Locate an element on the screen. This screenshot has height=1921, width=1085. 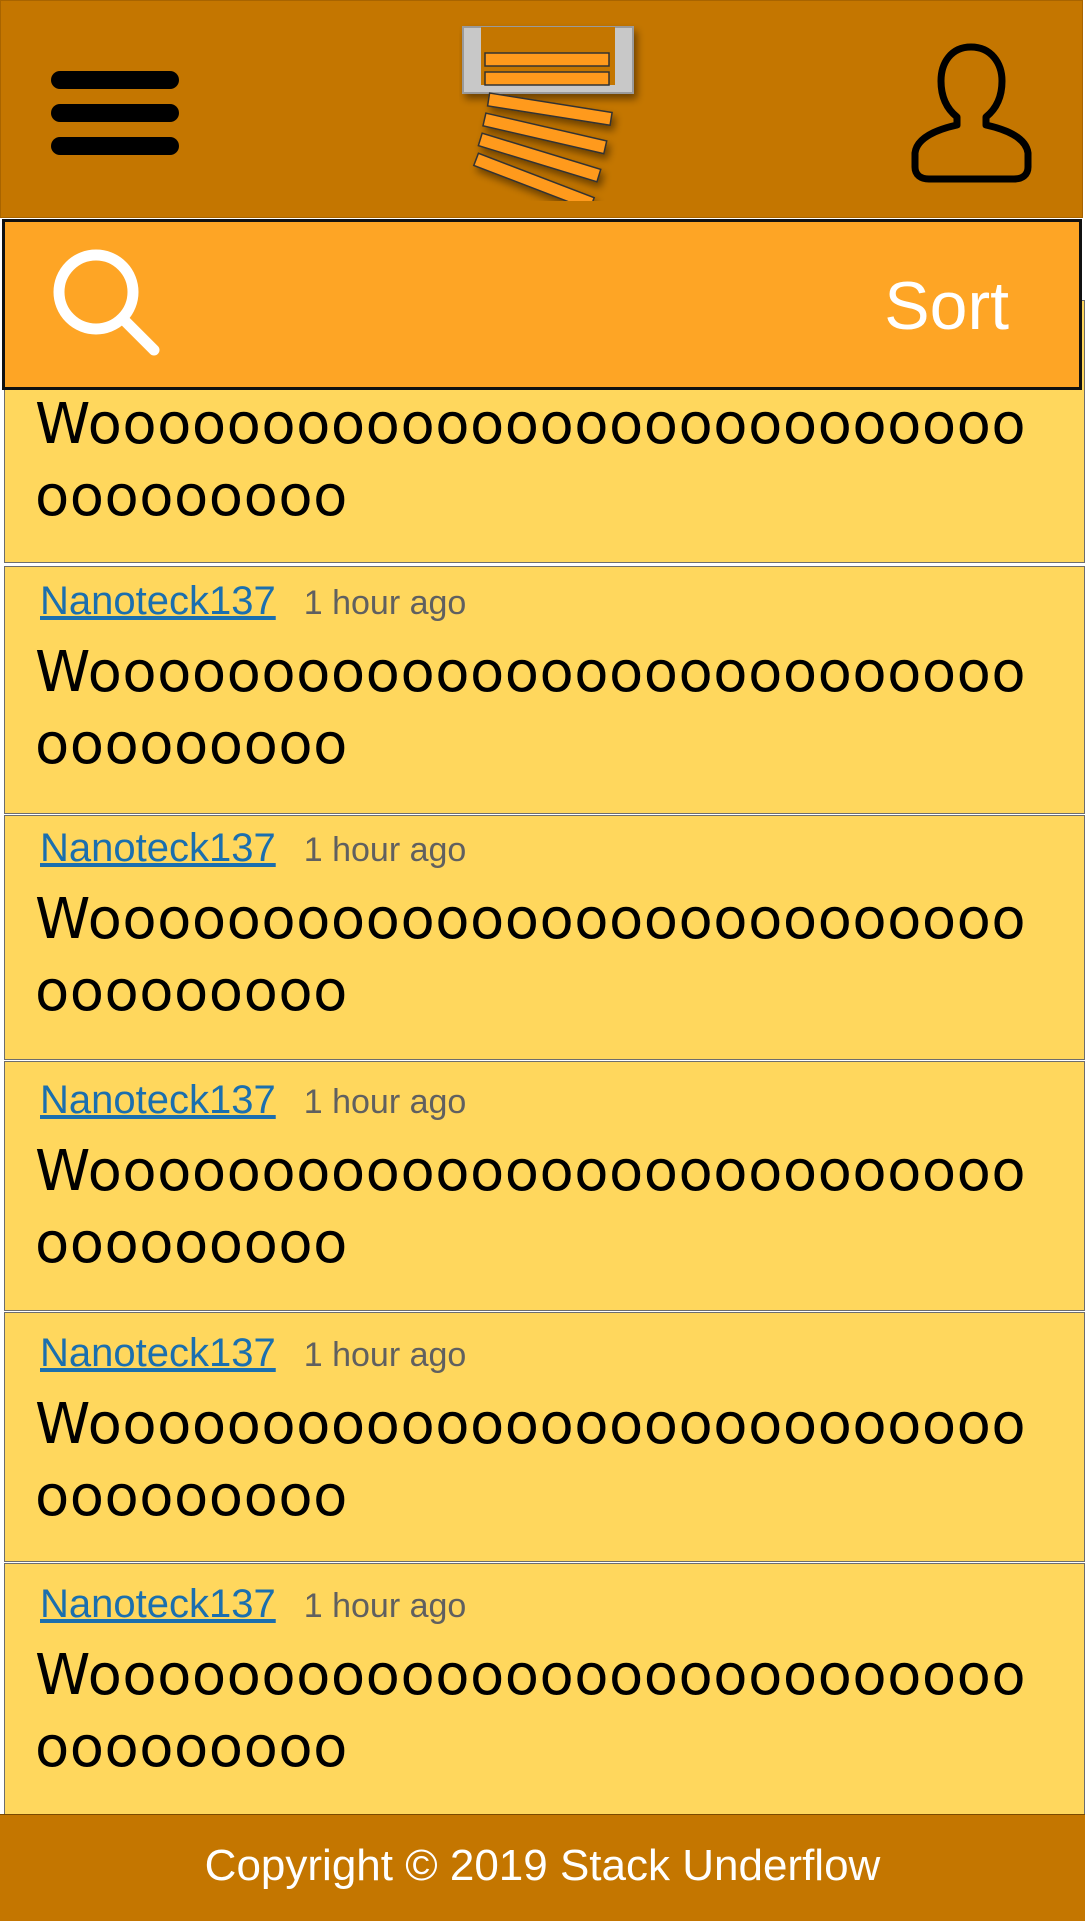
app-footer: Copyright © 2019 Stack Underflow is located at coordinates (542, 1867).